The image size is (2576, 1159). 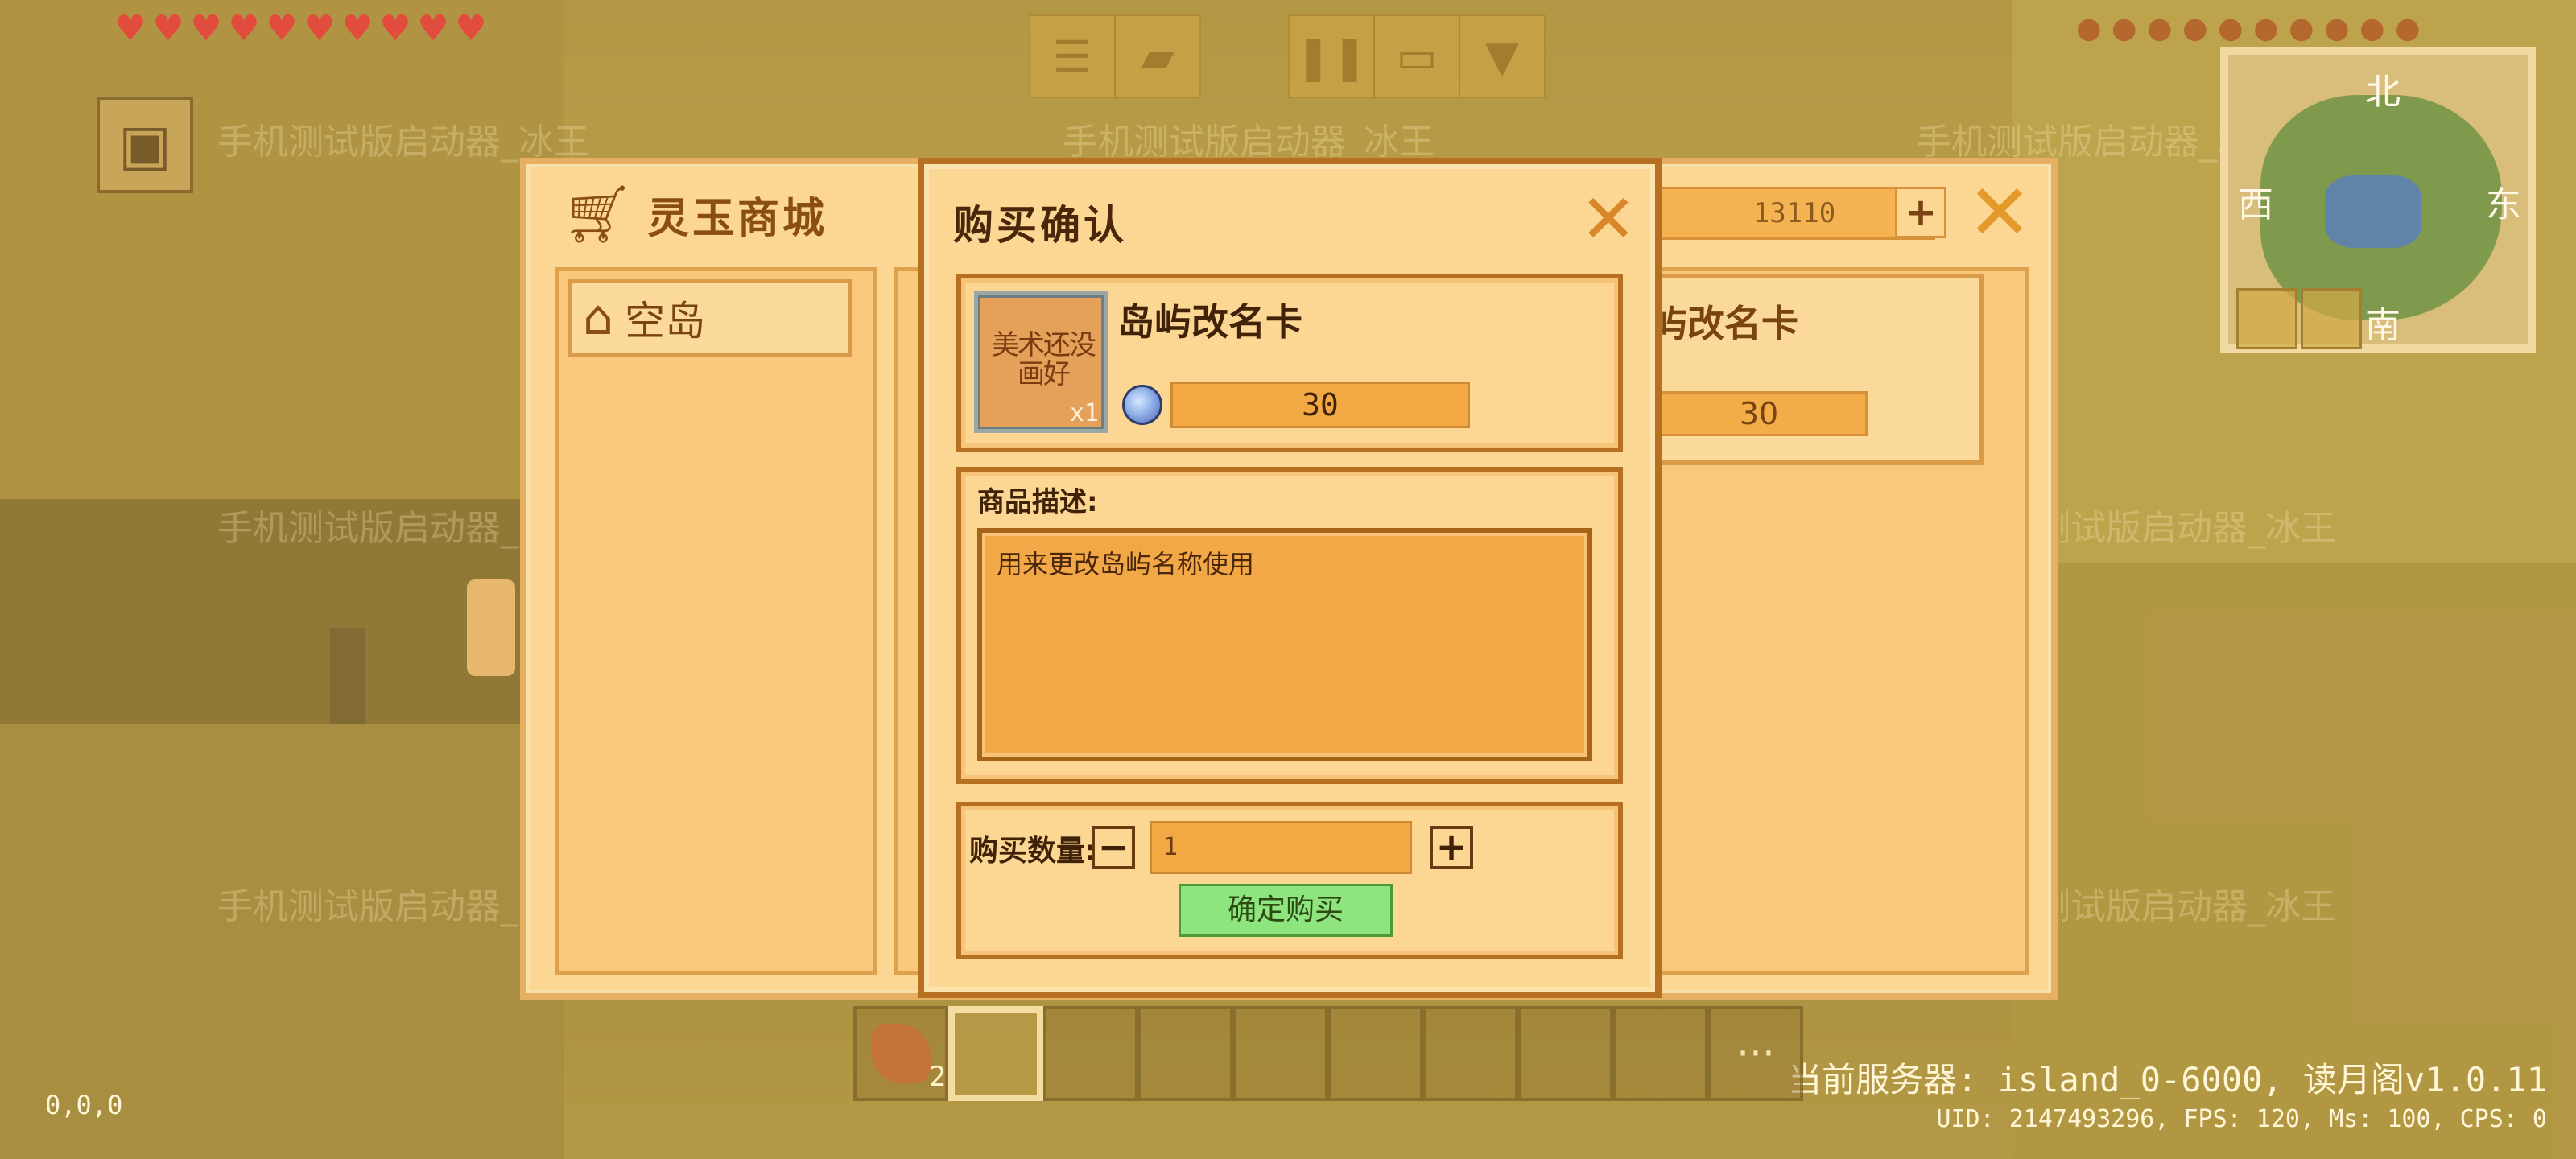 What do you see at coordinates (1608, 219) in the screenshot?
I see `dialog-close-button: ✕` at bounding box center [1608, 219].